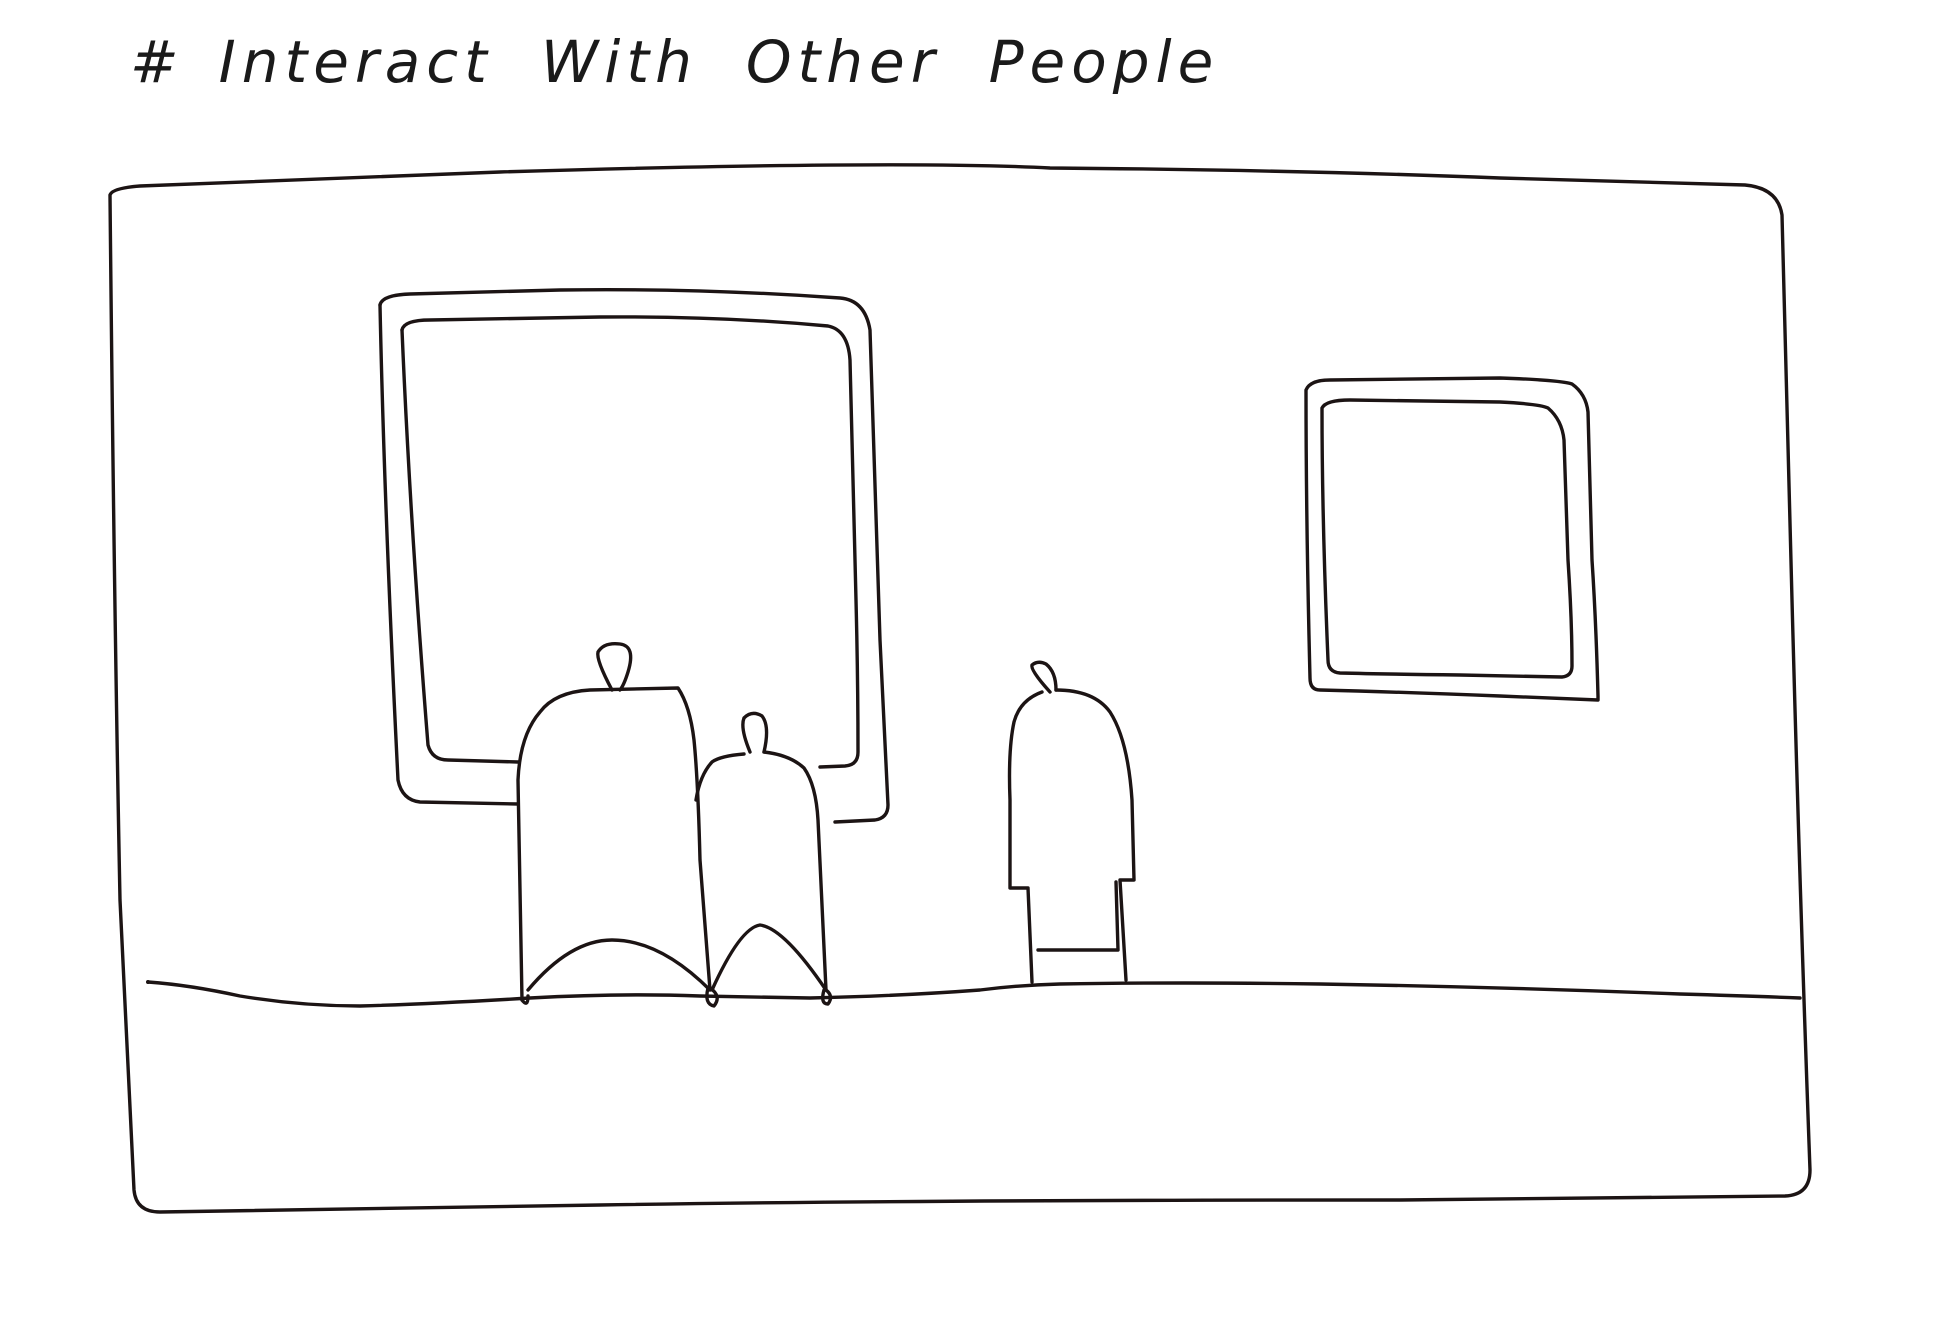 Image resolution: width=1946 pixels, height=1319 pixels. I want to click on person-tall-left-body, so click(614, 844).